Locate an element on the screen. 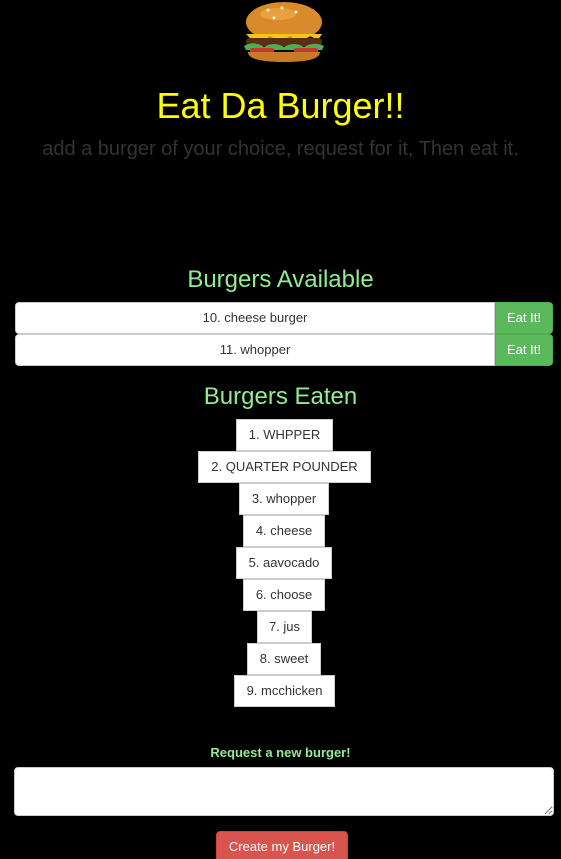  eaten-burger-item: 9. mcchicken is located at coordinates (284, 691).